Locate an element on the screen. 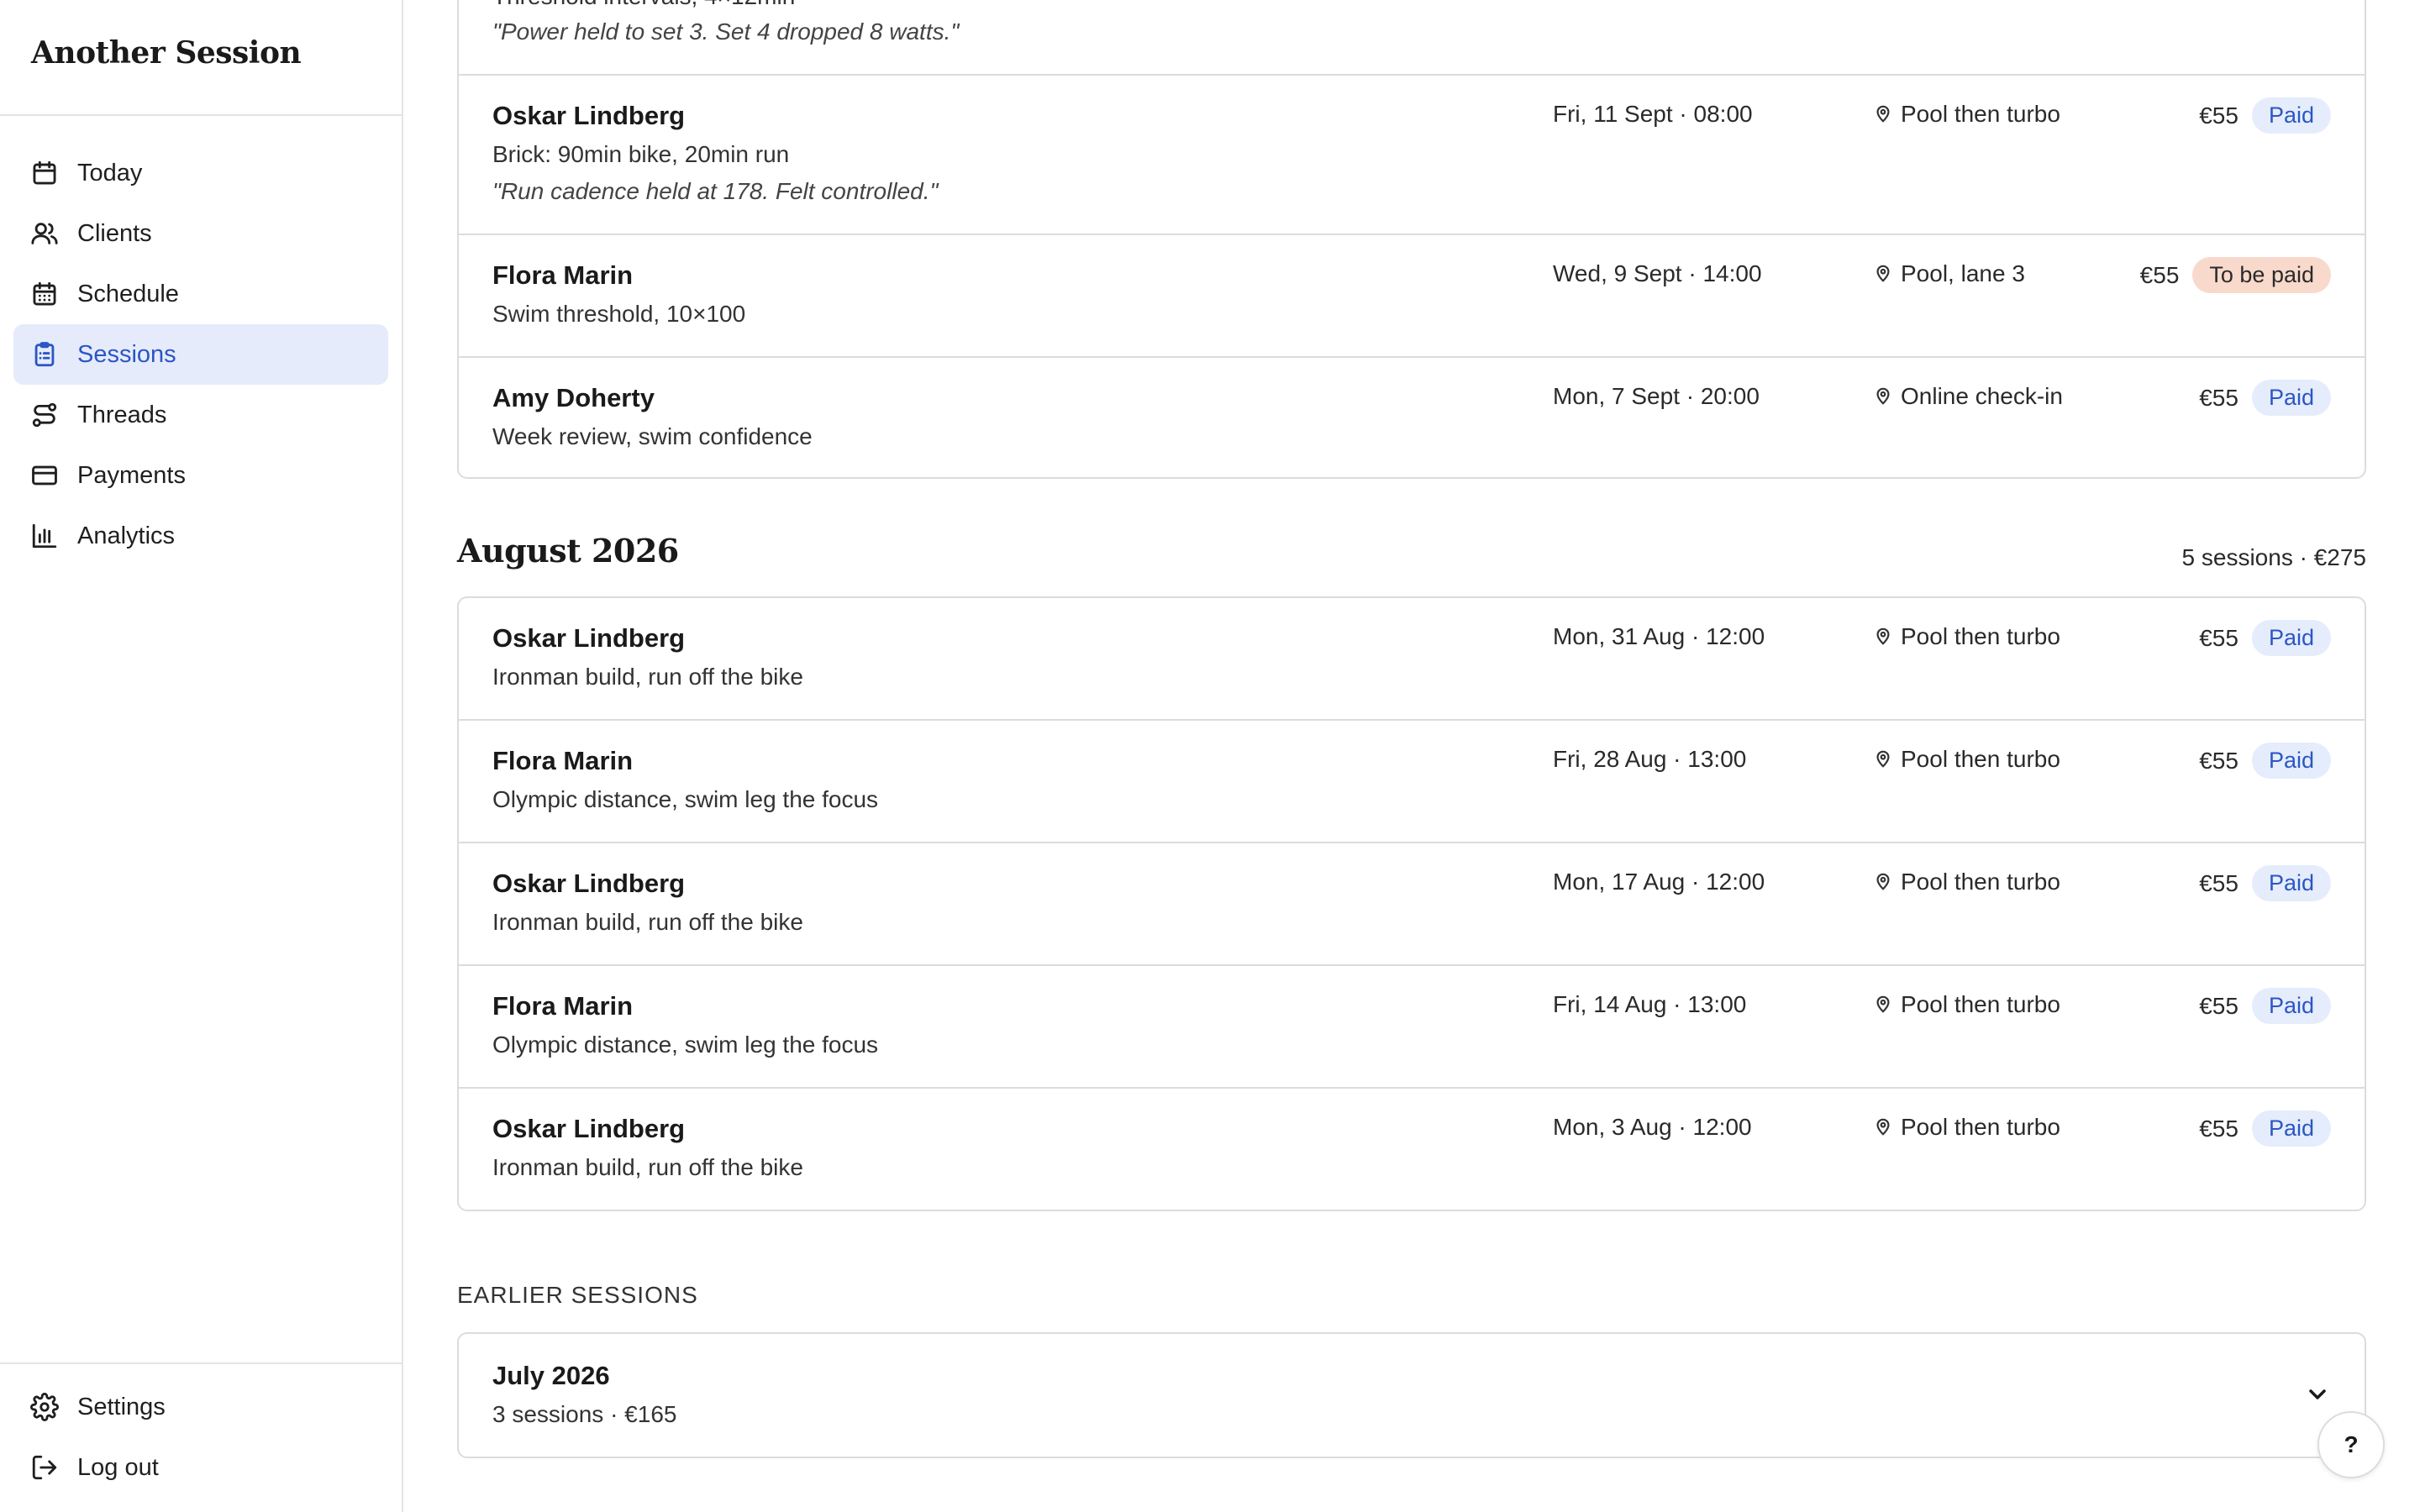  session-date: Wed, 9 Sept · 14:00 is located at coordinates (1657, 273).